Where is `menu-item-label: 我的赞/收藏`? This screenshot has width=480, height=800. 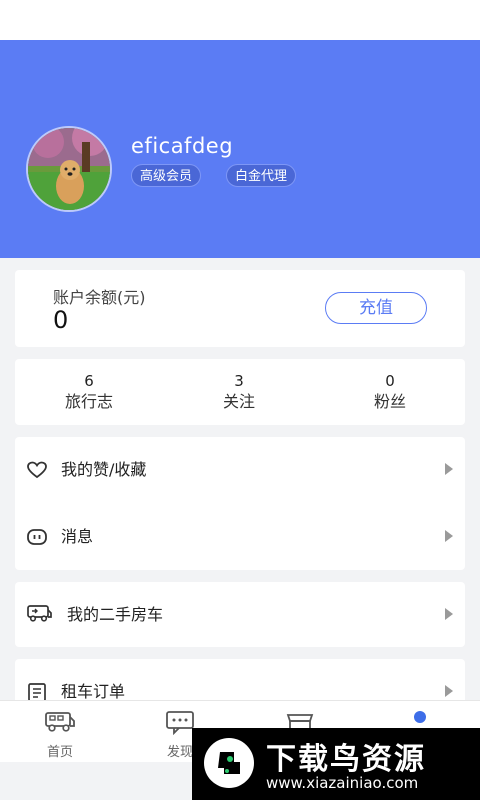
menu-item-label: 我的赞/收藏 is located at coordinates (104, 469).